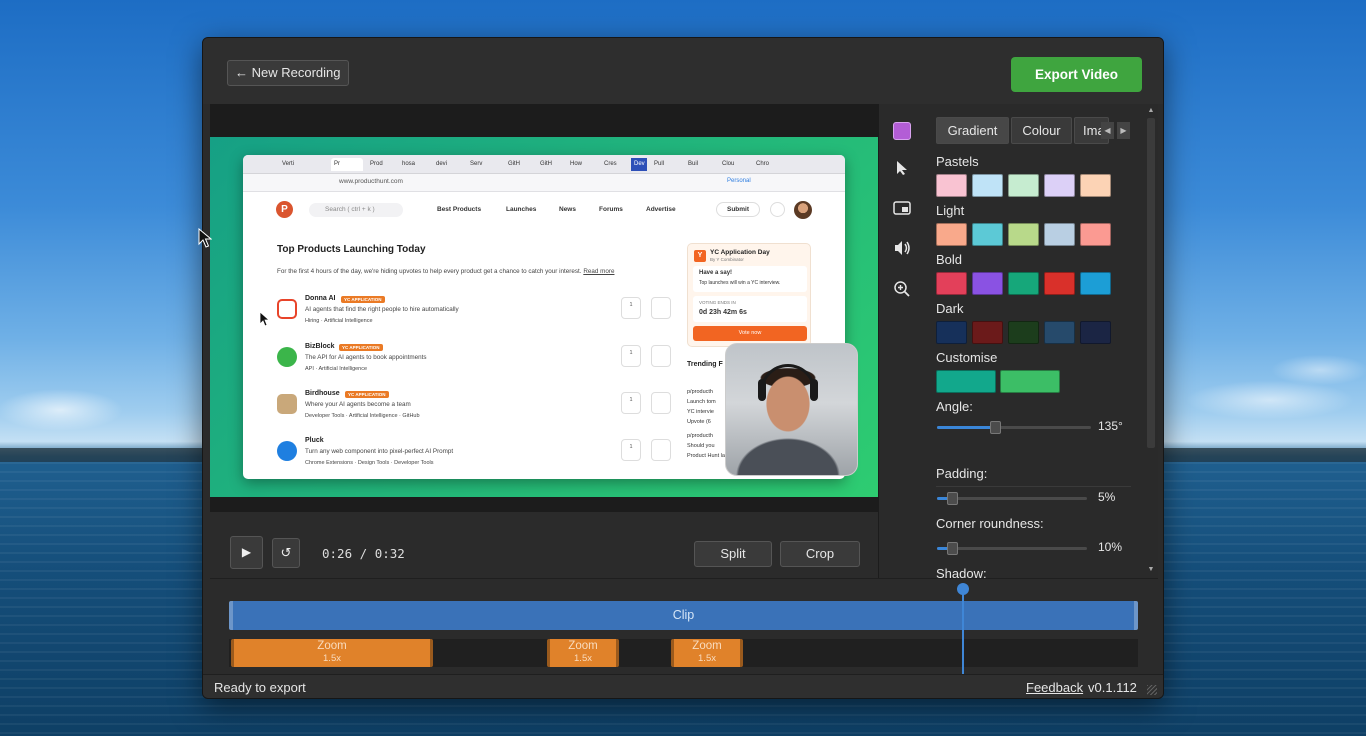  Describe the element at coordinates (733, 554) in the screenshot. I see `split-button: Split` at that location.